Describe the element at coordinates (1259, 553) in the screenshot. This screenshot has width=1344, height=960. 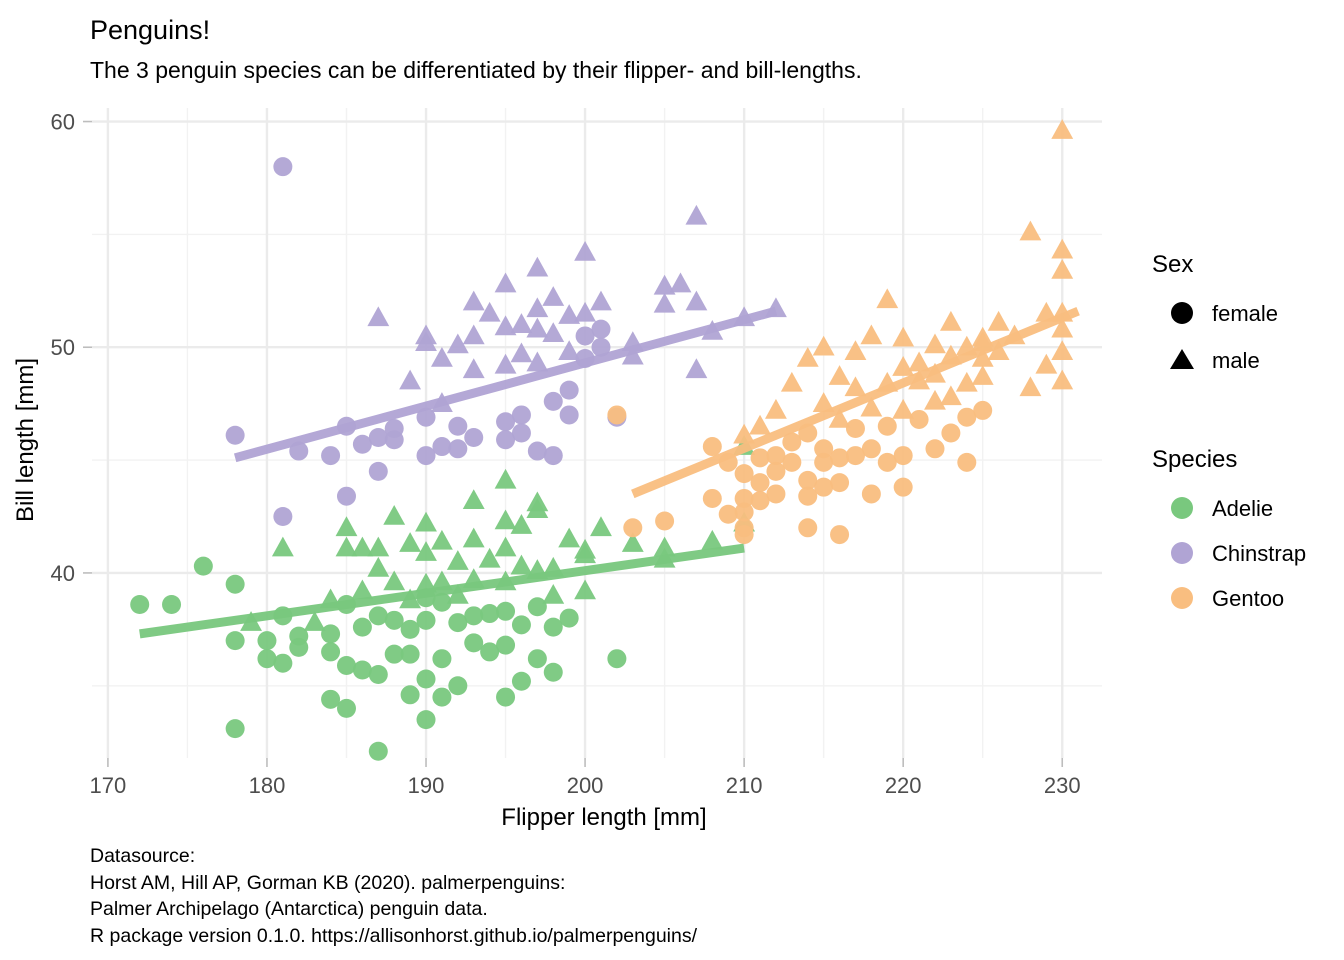
I see `legend-label-chinstrap: Chinstrap` at that location.